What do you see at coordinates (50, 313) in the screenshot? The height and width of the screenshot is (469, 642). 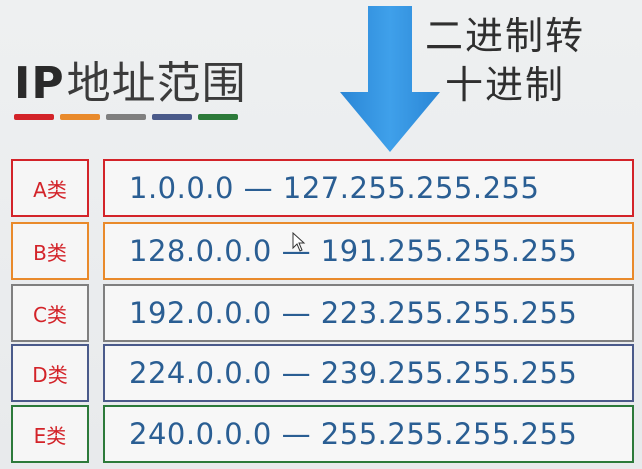 I see `class-label-c: C类` at bounding box center [50, 313].